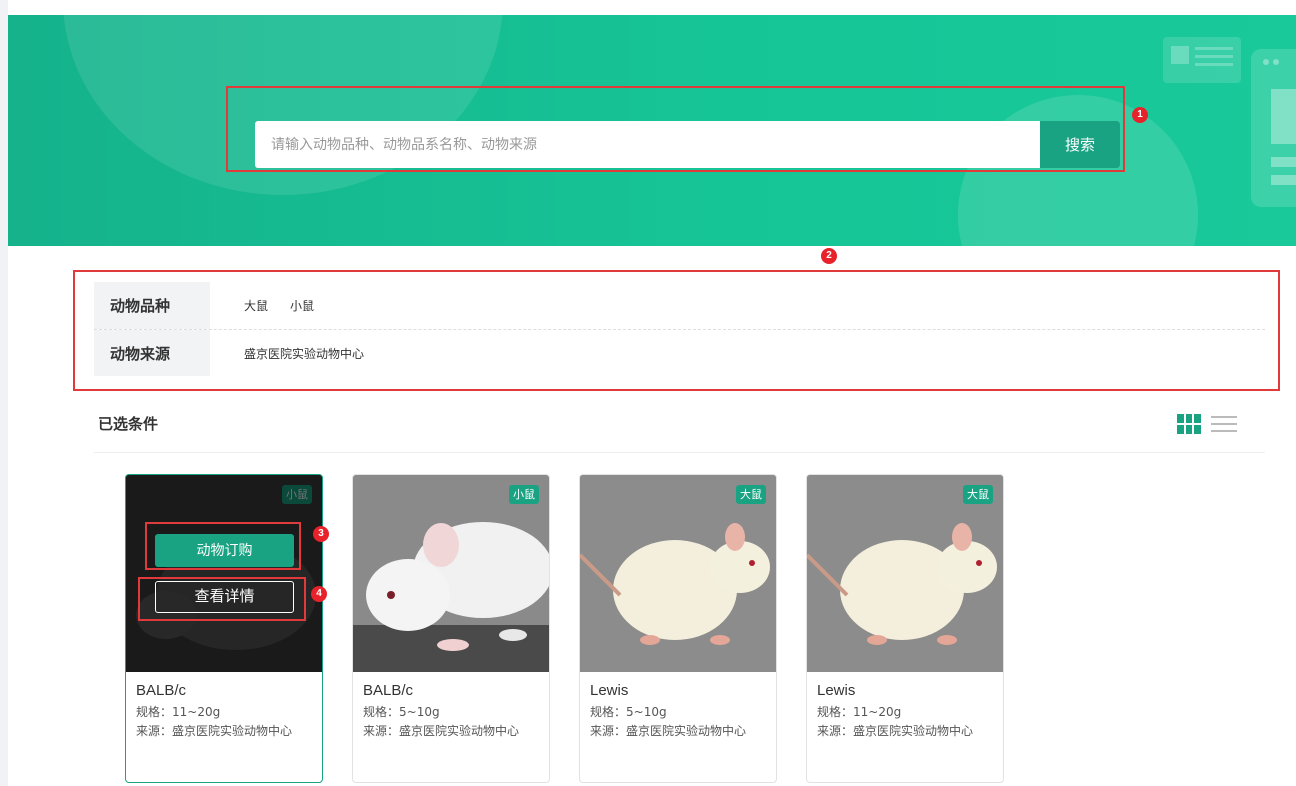  I want to click on order-animal-button: 动物订购, so click(224, 550).